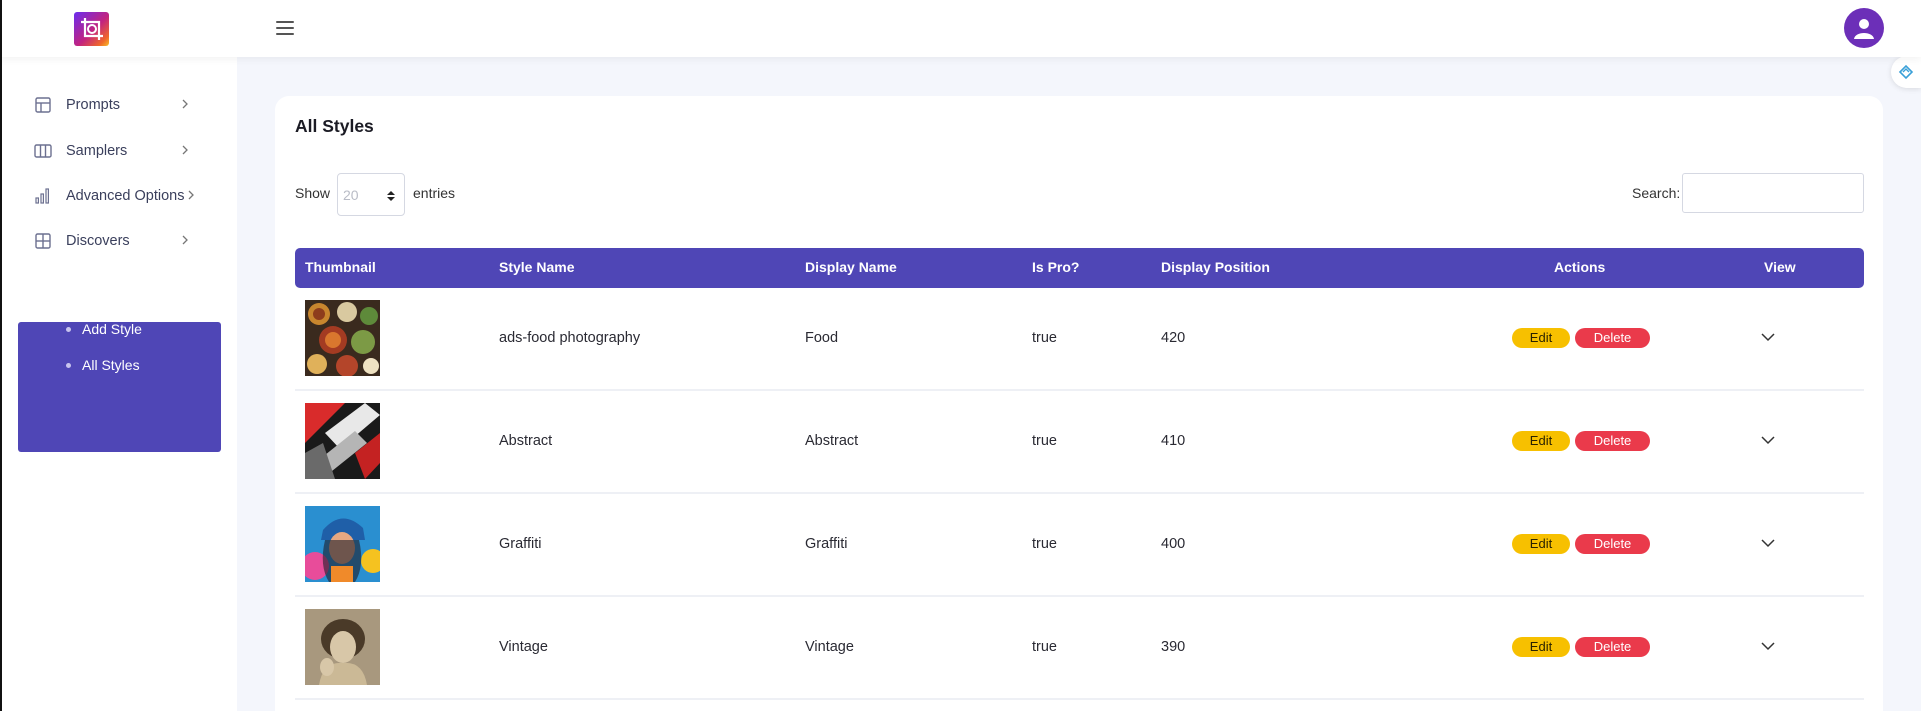 This screenshot has height=711, width=1921. Describe the element at coordinates (520, 544) in the screenshot. I see `cell-style-name: Graffiti` at that location.